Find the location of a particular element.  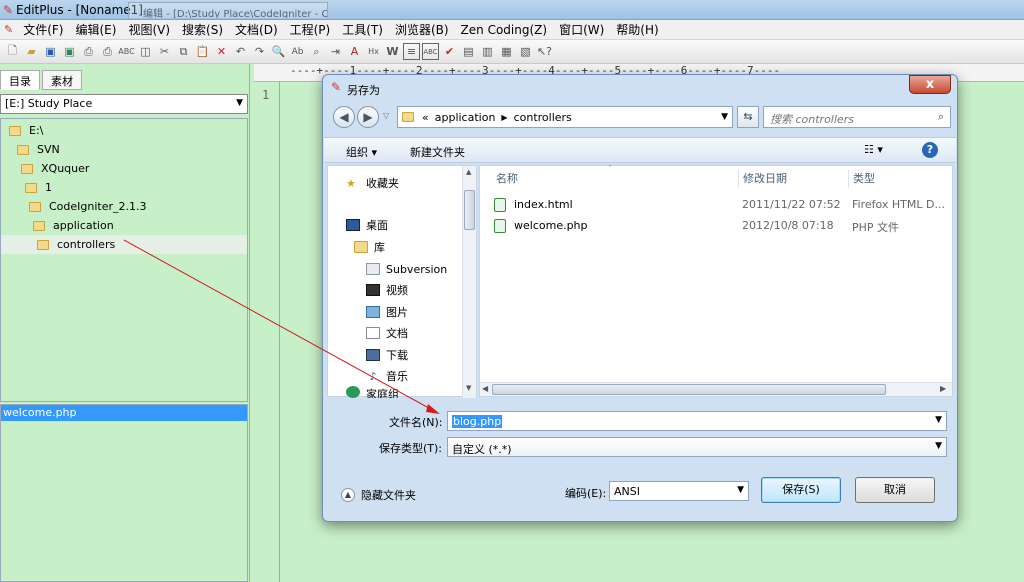

scroll-up-icon: ▲ is located at coordinates (468, 172).